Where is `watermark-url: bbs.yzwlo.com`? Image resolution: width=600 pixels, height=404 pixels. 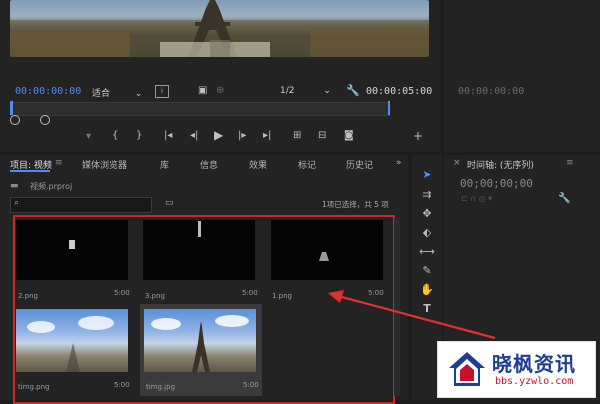
watermark-url: bbs.yzwlo.com is located at coordinates (534, 381).